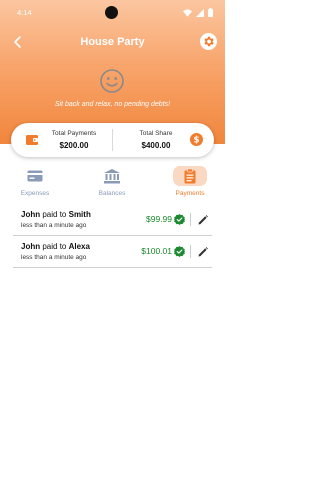 The width and height of the screenshot is (320, 500). Describe the element at coordinates (61, 140) in the screenshot. I see `total-payments: Total Payments $200.00` at that location.